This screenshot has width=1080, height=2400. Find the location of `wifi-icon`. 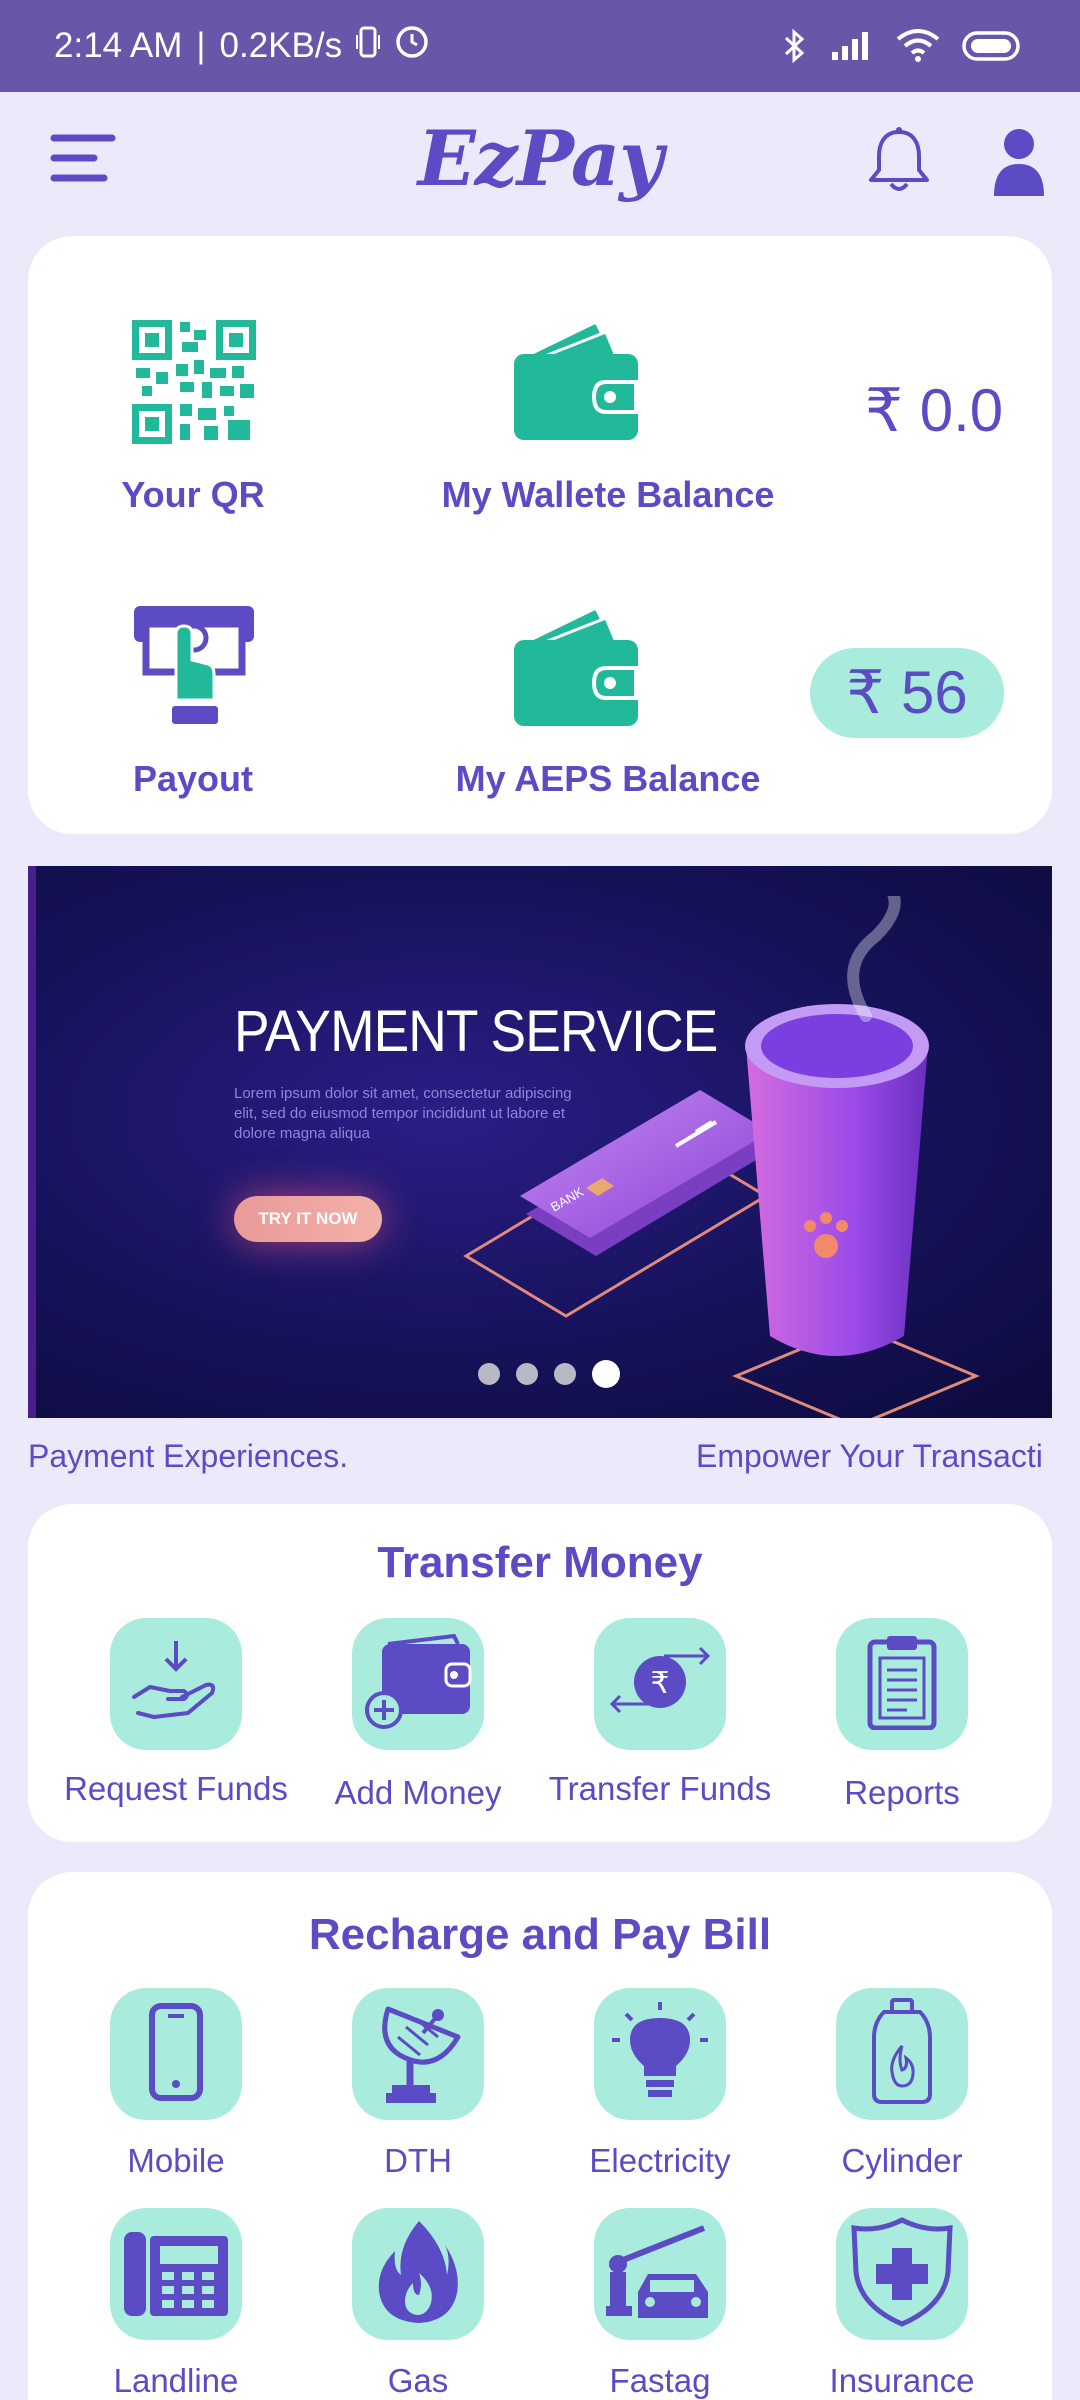

wifi-icon is located at coordinates (918, 46).